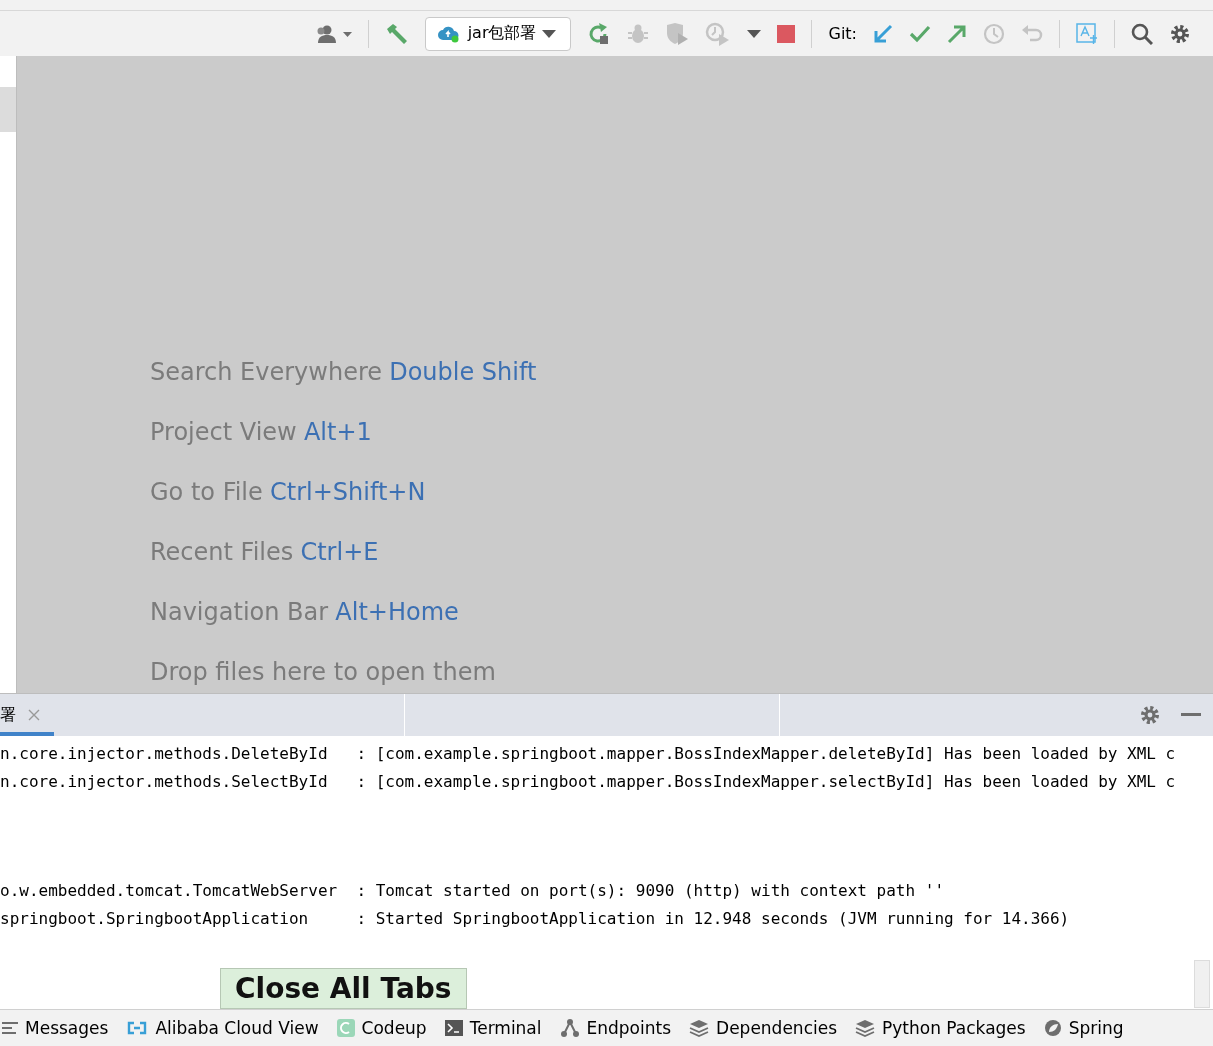 The width and height of the screenshot is (1213, 1046). Describe the element at coordinates (343, 372) in the screenshot. I see `shortcut-hint: Search Everywhere Double Shift` at that location.